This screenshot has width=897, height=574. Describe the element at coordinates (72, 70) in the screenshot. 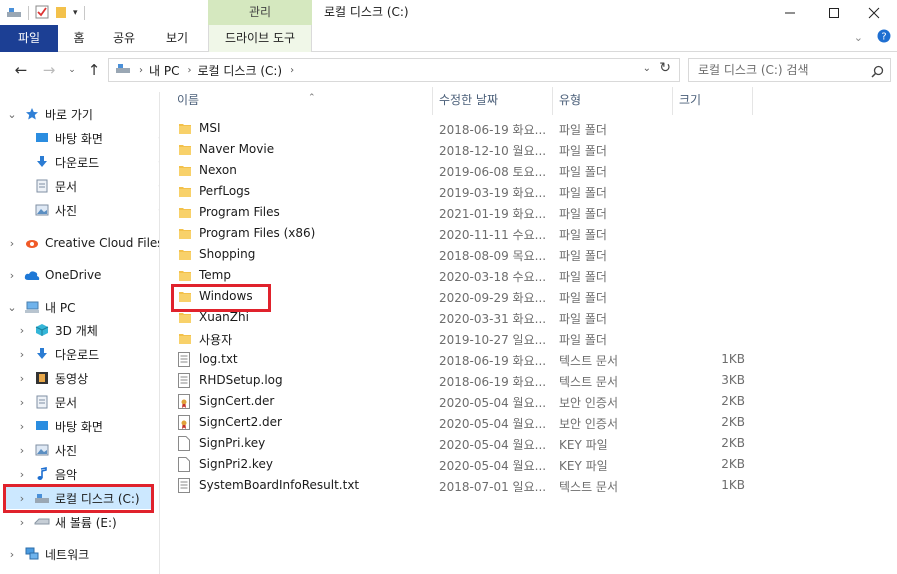

I see `recent-locations-button: ⌄` at that location.